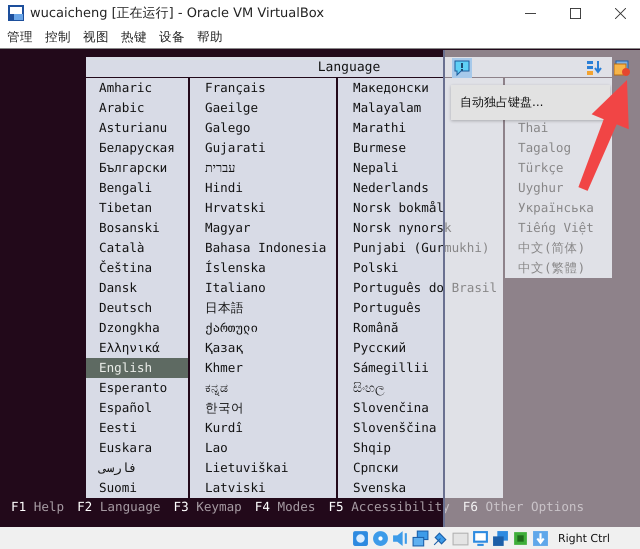 Image resolution: width=640 pixels, height=549 pixels. I want to click on language-option: Български, so click(137, 168).